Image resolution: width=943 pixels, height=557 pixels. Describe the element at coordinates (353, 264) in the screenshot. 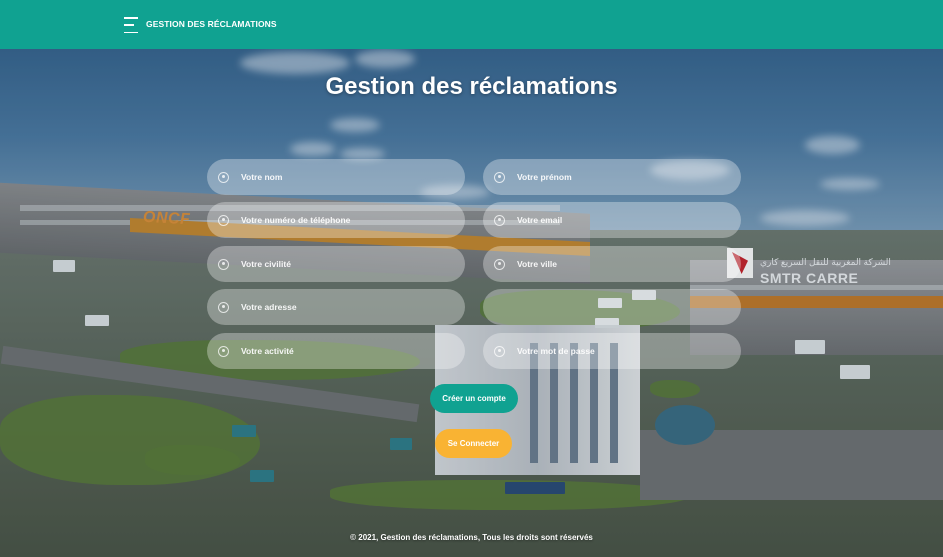

I see `civilite-input` at that location.